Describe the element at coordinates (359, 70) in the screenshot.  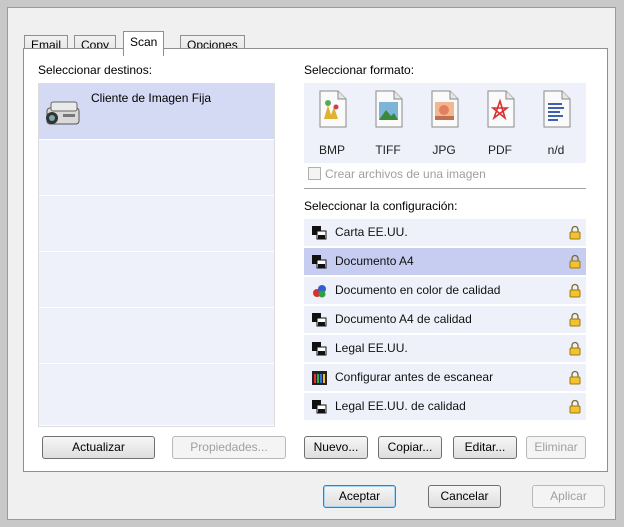
I see `format-heading: Seleccionar formato:` at that location.